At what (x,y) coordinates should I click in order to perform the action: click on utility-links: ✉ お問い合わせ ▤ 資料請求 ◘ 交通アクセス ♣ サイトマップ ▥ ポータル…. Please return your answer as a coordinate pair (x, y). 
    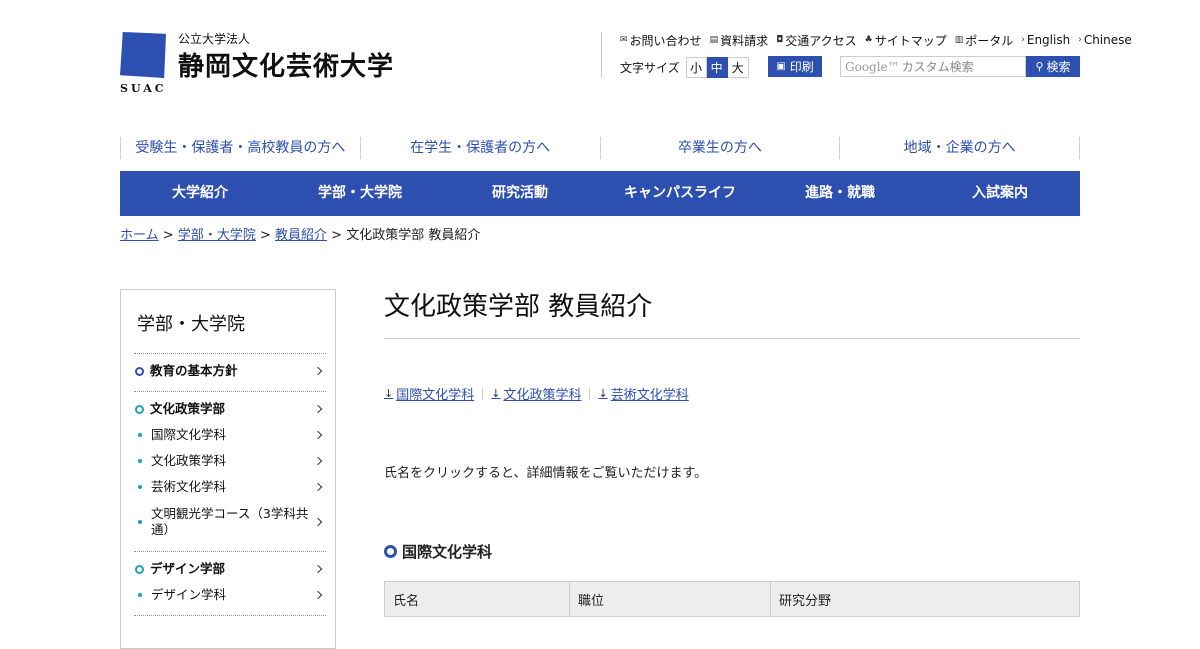
    Looking at the image, I should click on (876, 40).